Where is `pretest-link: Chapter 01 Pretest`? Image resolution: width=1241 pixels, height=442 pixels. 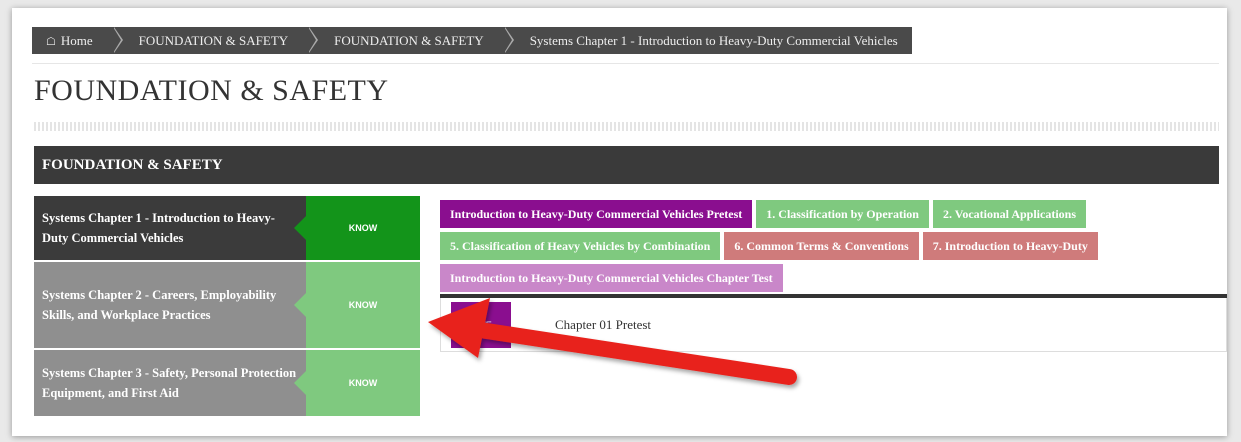
pretest-link: Chapter 01 Pretest is located at coordinates (603, 325).